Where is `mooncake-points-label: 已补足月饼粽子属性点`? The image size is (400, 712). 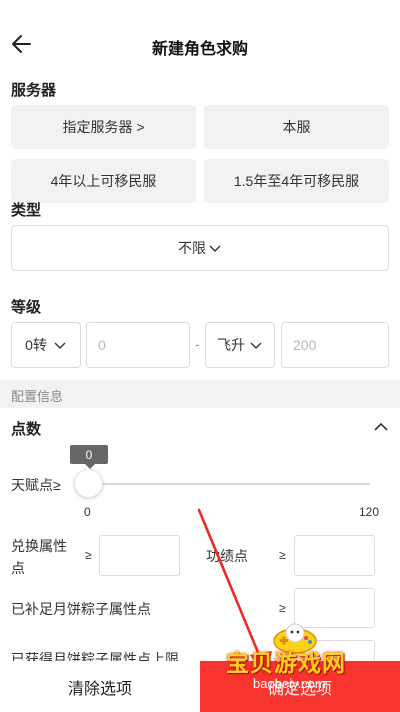 mooncake-points-label: 已补足月饼粽子属性点 is located at coordinates (81, 609).